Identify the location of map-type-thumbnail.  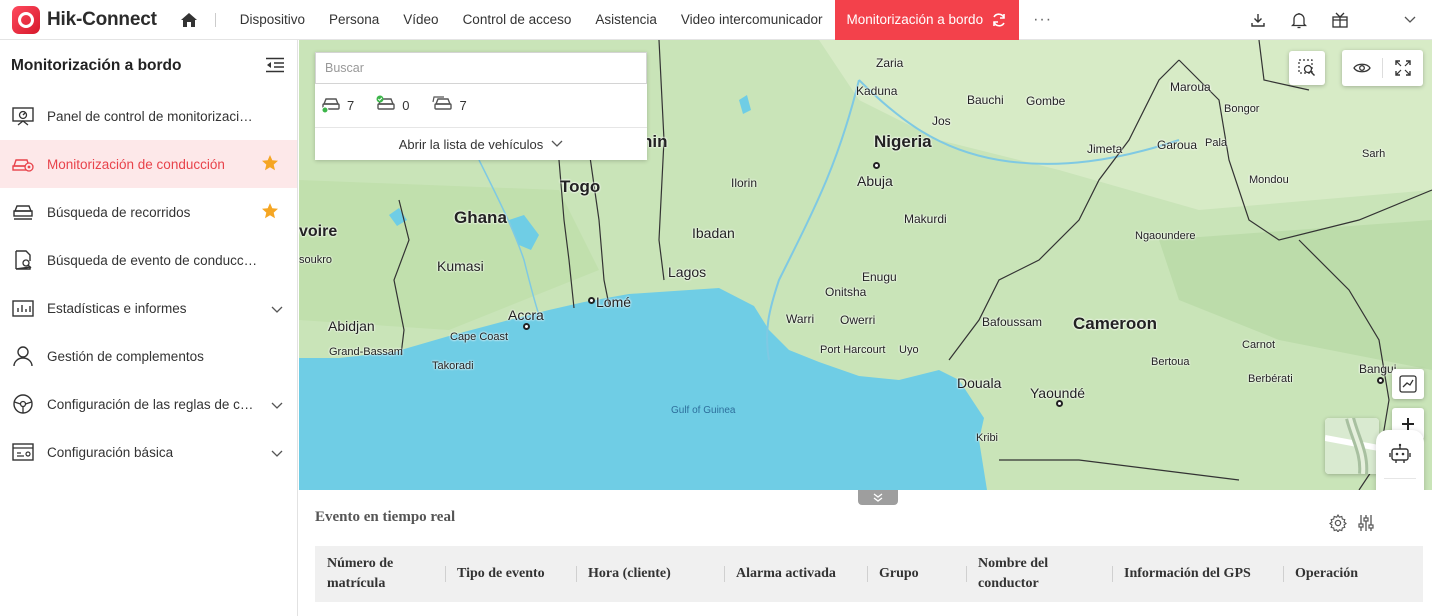
(1352, 446).